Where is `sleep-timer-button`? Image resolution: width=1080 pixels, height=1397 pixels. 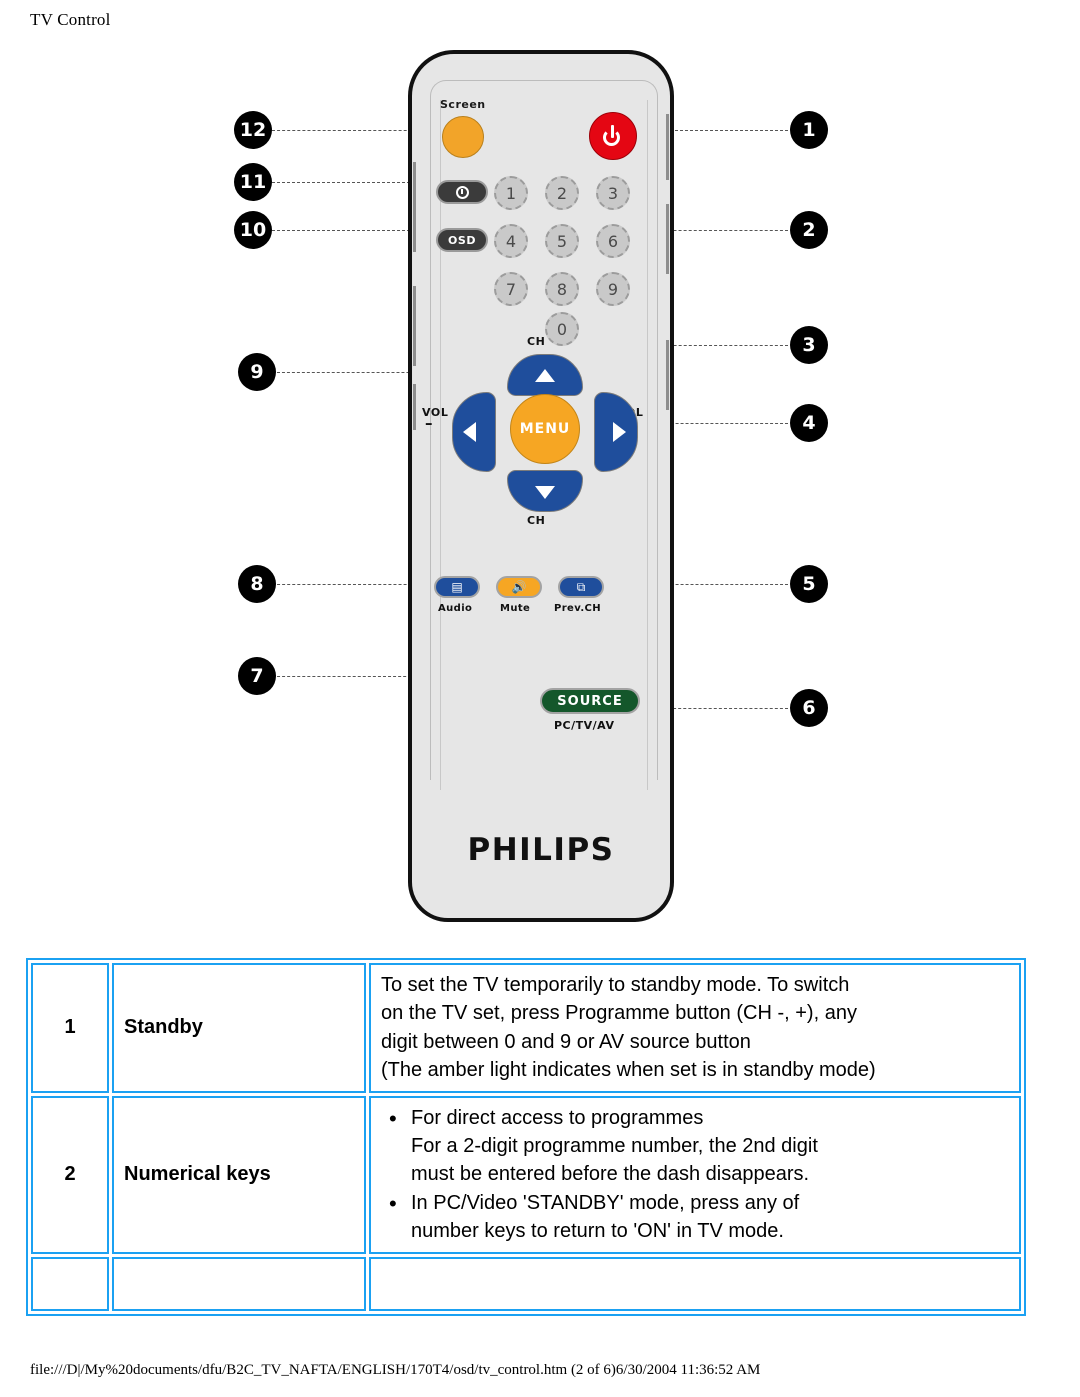
sleep-timer-button is located at coordinates (462, 192).